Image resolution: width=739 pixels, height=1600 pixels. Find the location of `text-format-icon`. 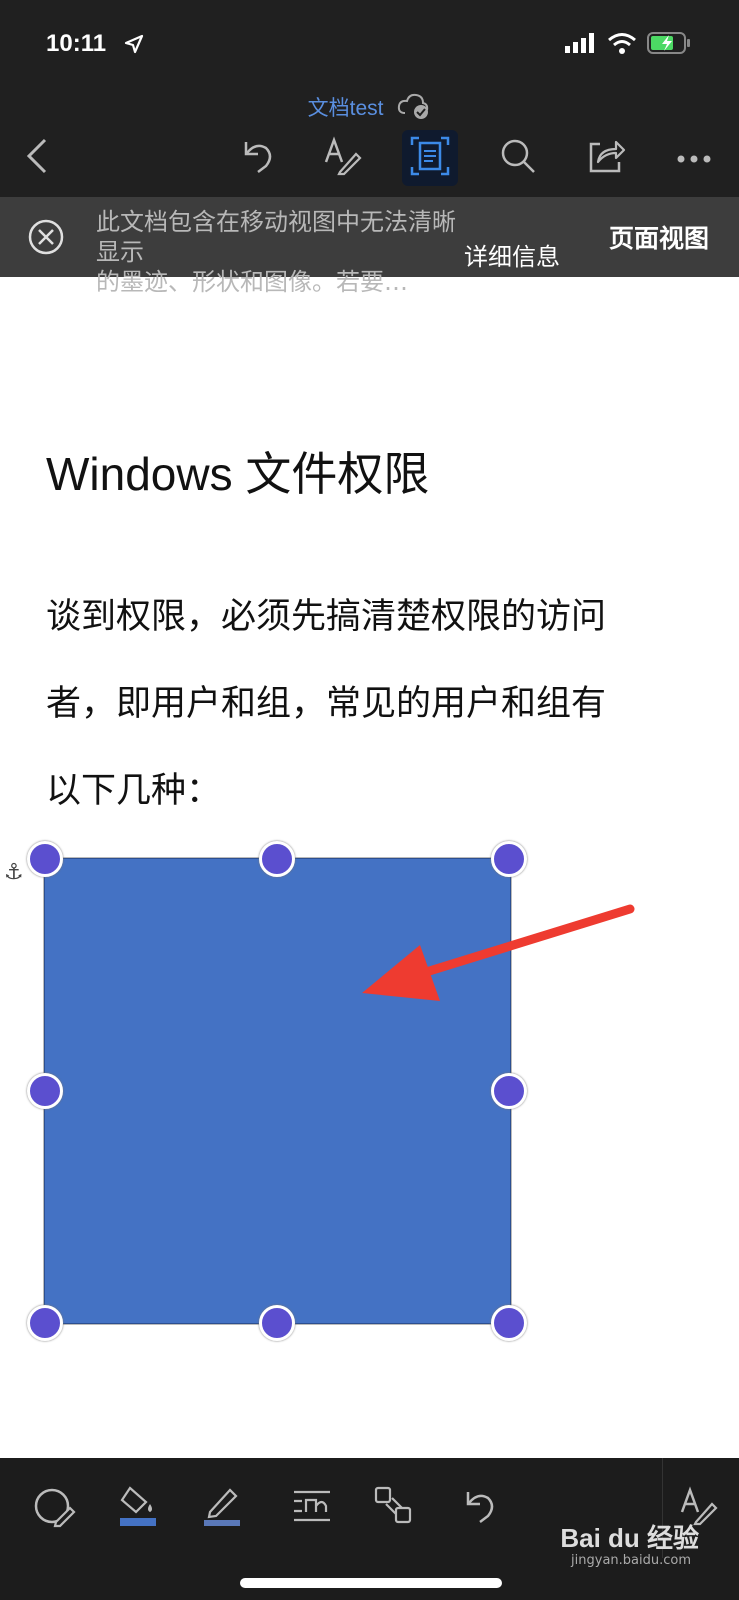

text-format-icon is located at coordinates (342, 158).